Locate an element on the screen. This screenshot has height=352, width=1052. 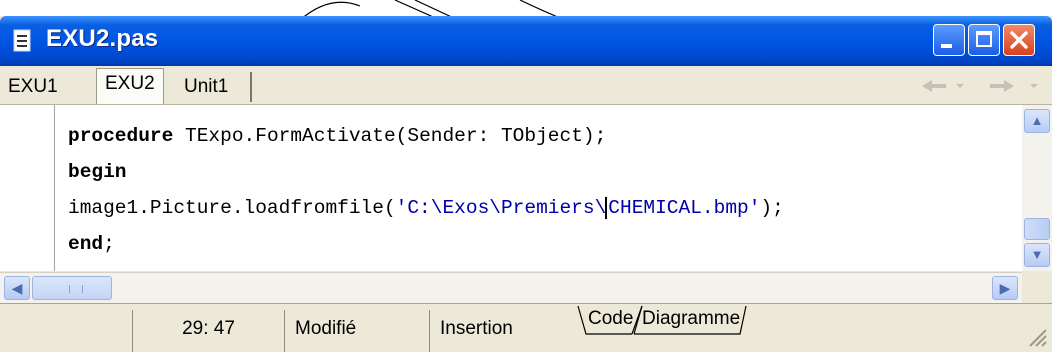
scroll-left-button: ◀ is located at coordinates (17, 288).